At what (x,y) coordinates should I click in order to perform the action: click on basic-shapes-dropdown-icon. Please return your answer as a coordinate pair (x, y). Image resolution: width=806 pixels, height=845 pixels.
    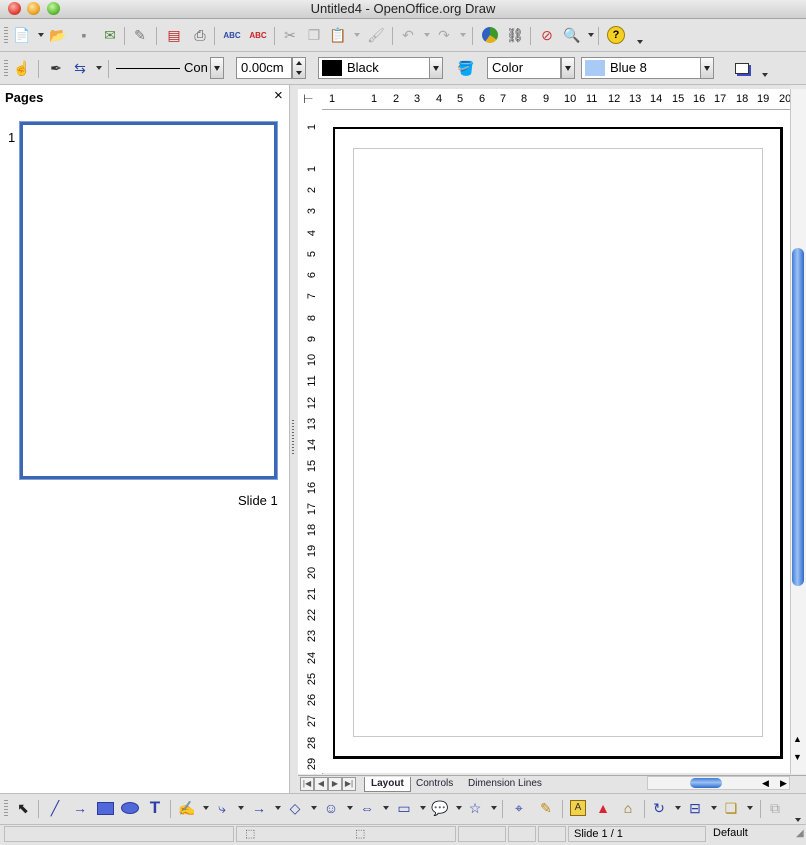
    Looking at the image, I should click on (314, 808).